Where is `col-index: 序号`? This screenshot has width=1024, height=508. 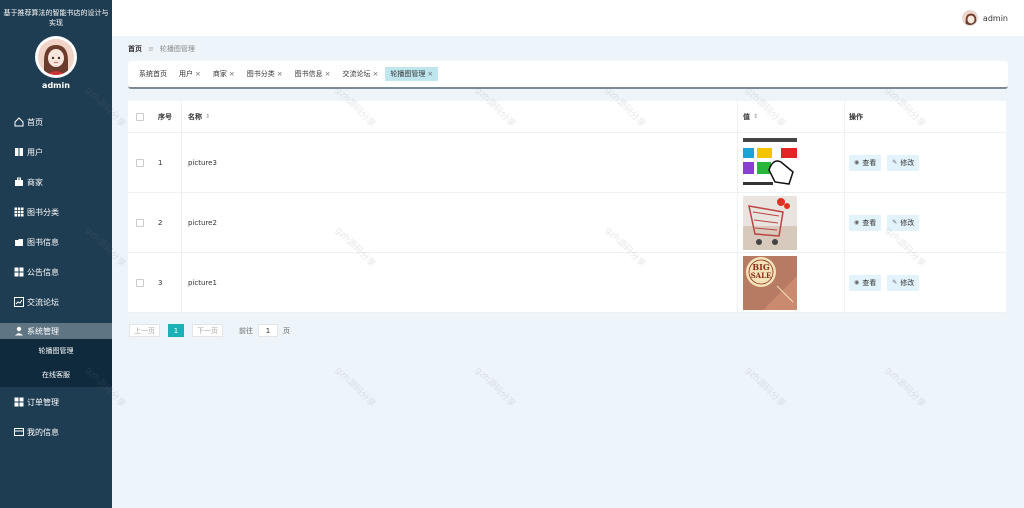 col-index: 序号 is located at coordinates (167, 116).